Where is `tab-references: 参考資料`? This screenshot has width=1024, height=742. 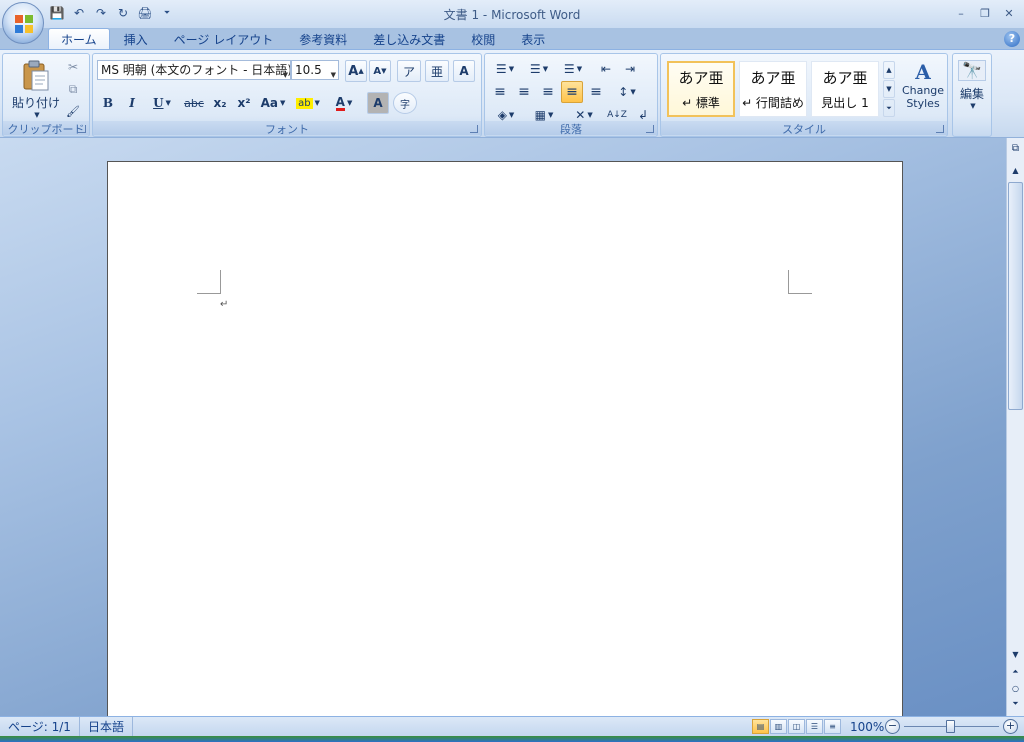 tab-references: 参考資料 is located at coordinates (323, 39).